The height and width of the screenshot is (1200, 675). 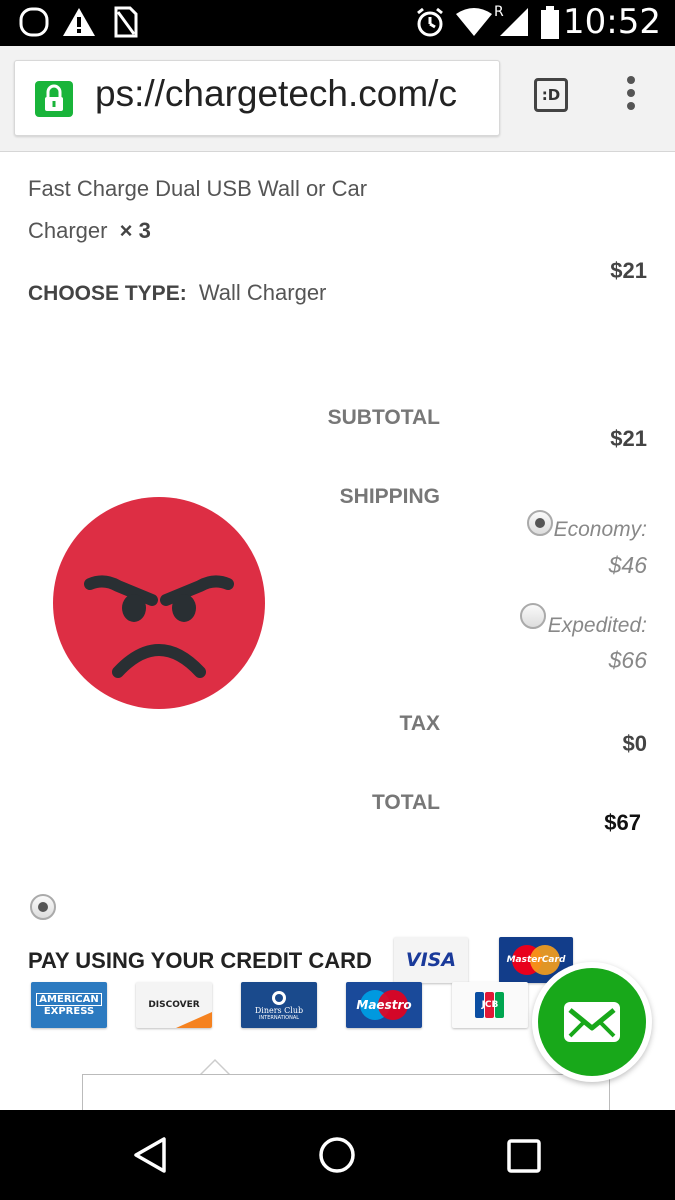 I want to click on alarm-icon, so click(x=430, y=22).